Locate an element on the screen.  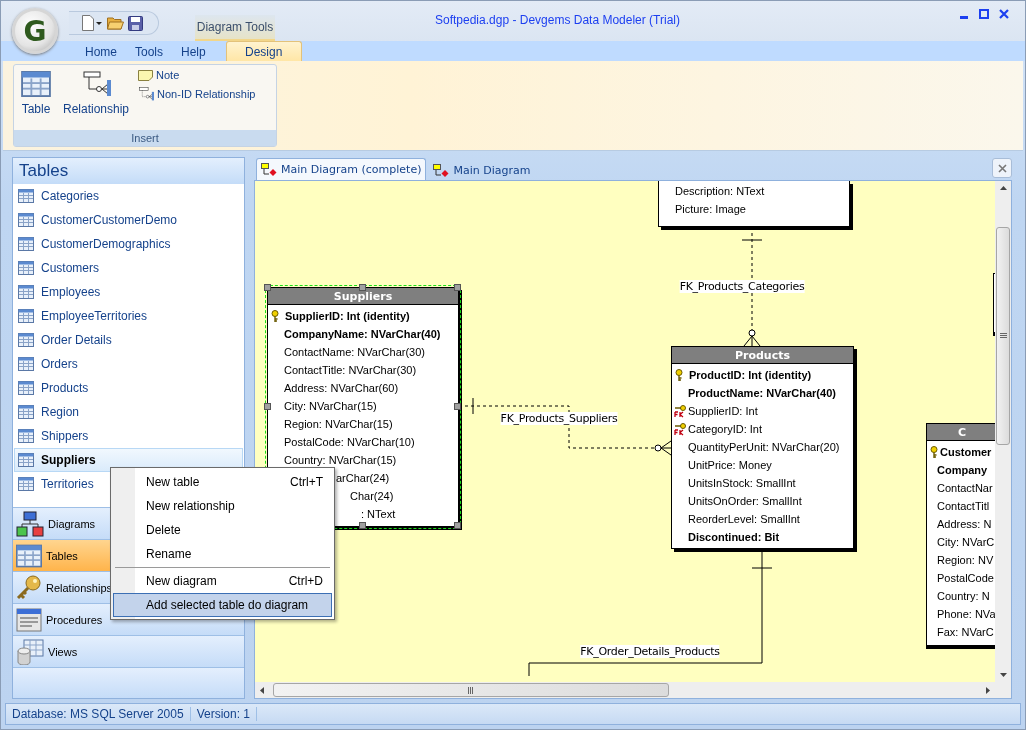
column-text: ReorderLevel: SmallInt is located at coordinates (744, 519).